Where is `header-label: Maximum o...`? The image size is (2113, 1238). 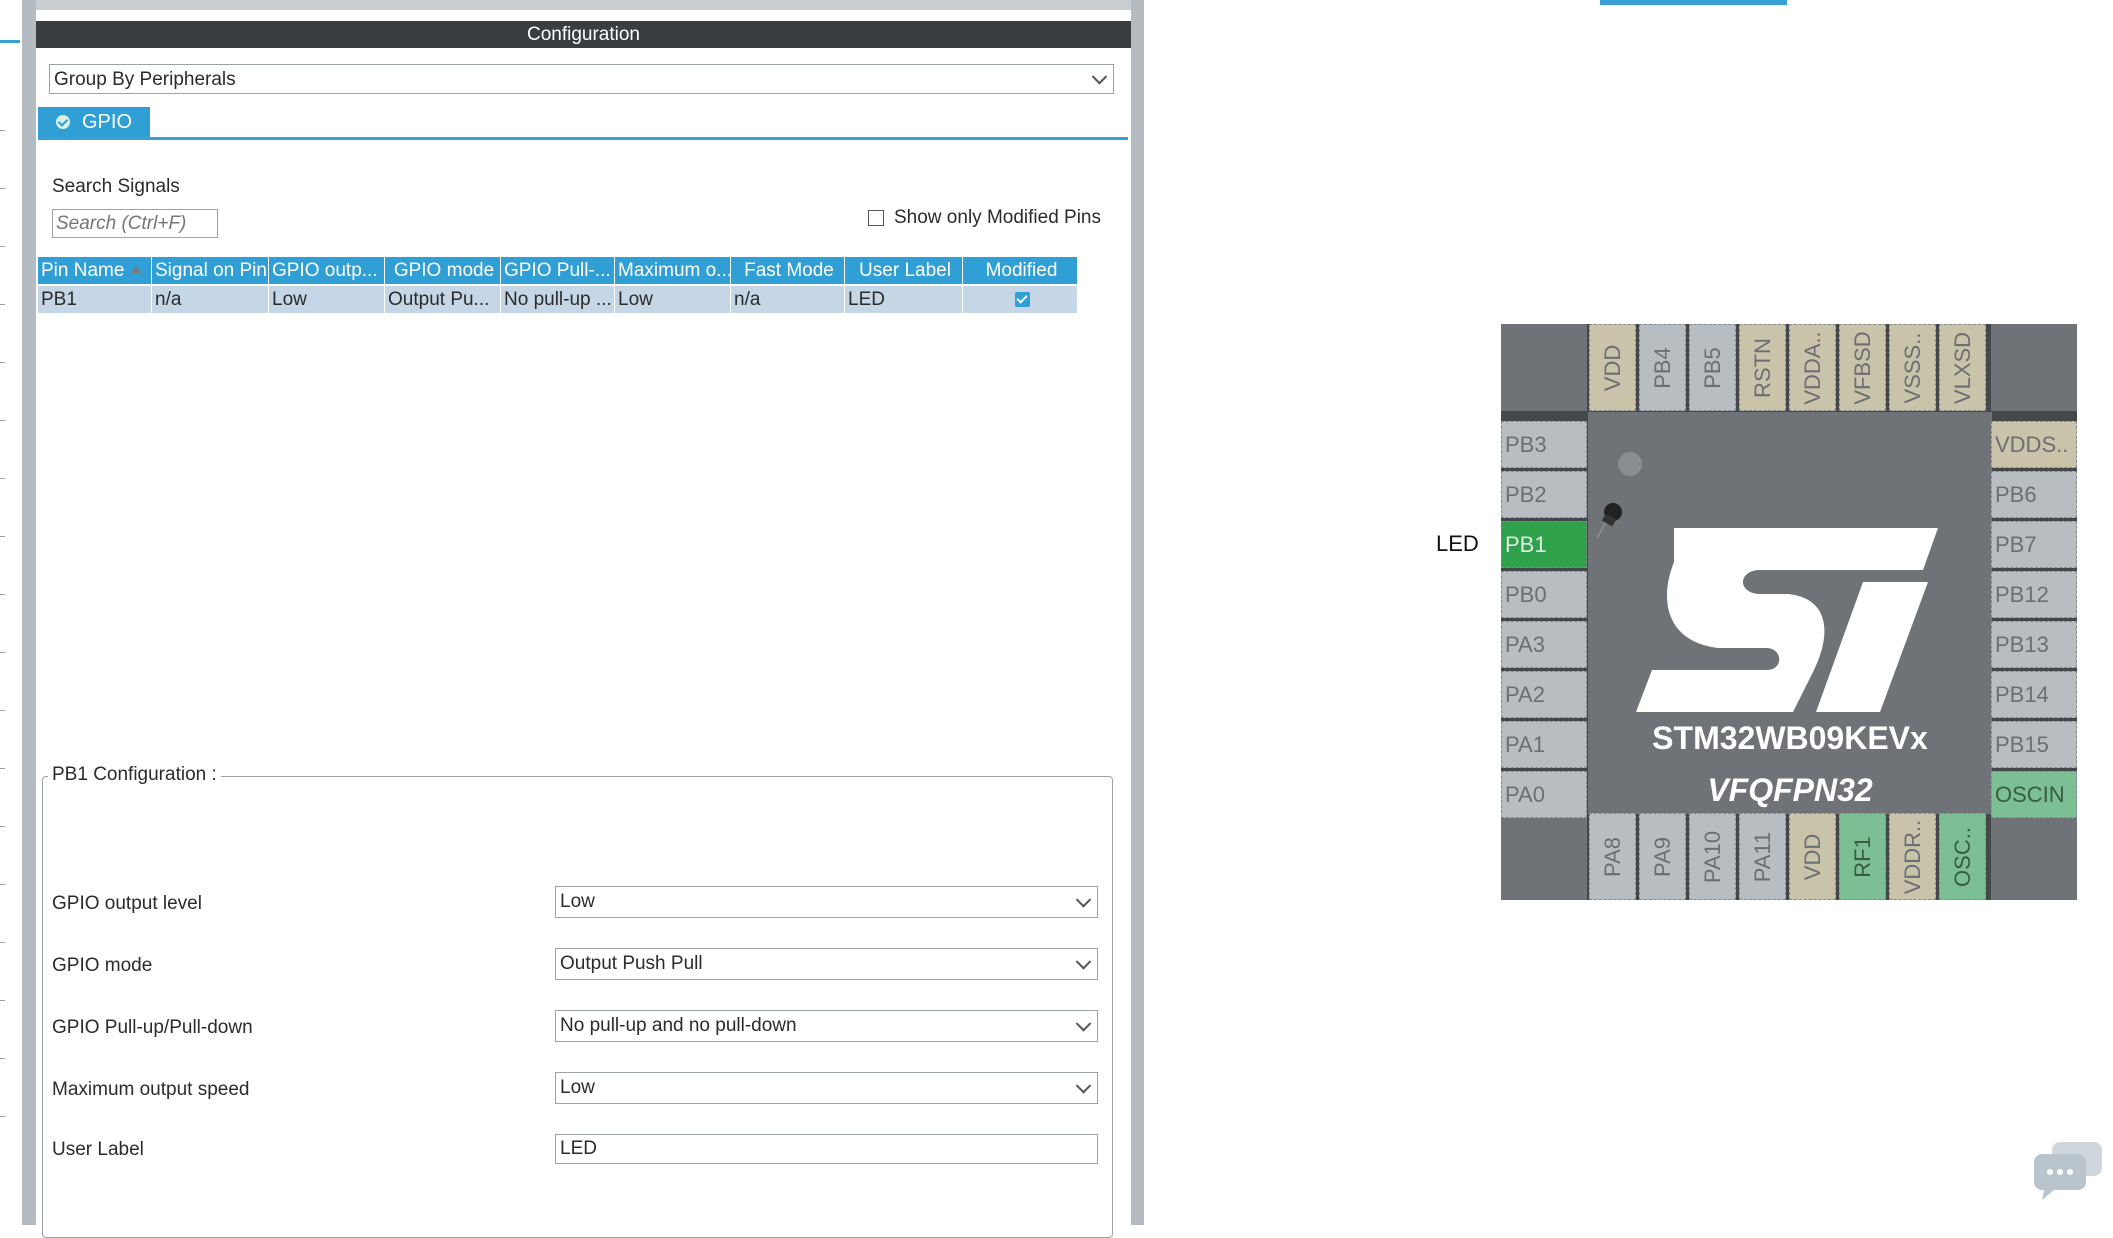
header-label: Maximum o... is located at coordinates (674, 270).